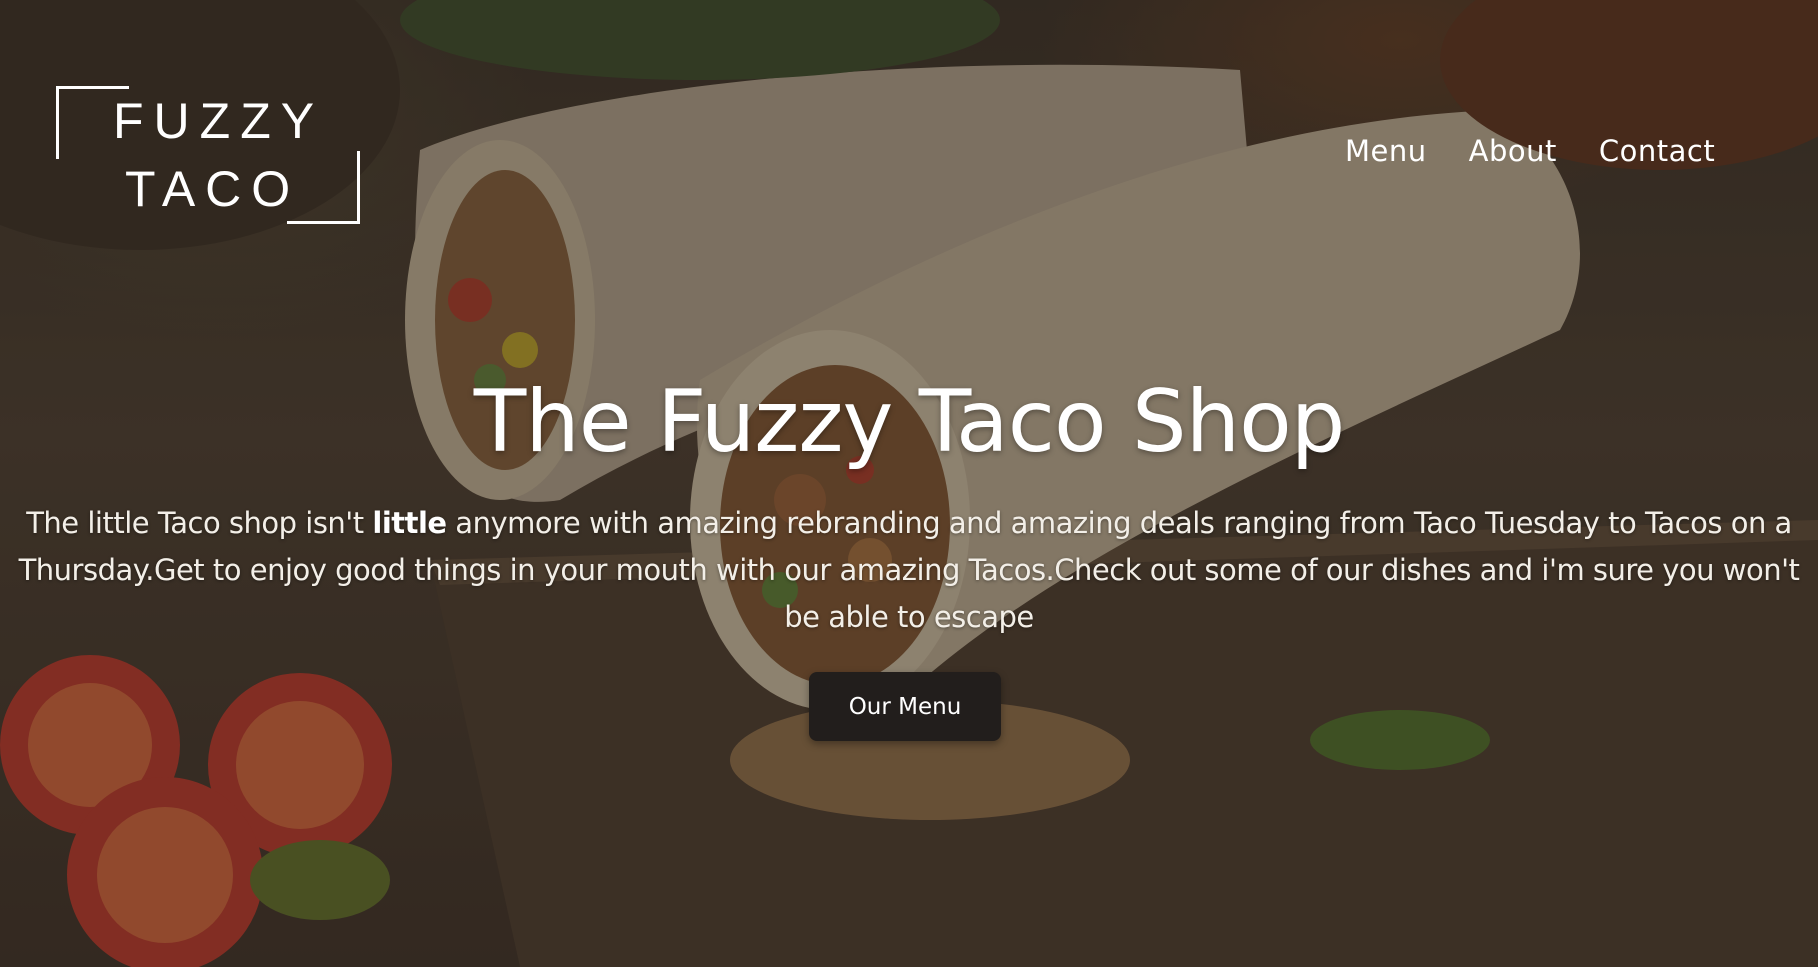 The width and height of the screenshot is (1818, 967). What do you see at coordinates (213, 189) in the screenshot?
I see `logo-word-taco: TACO` at bounding box center [213, 189].